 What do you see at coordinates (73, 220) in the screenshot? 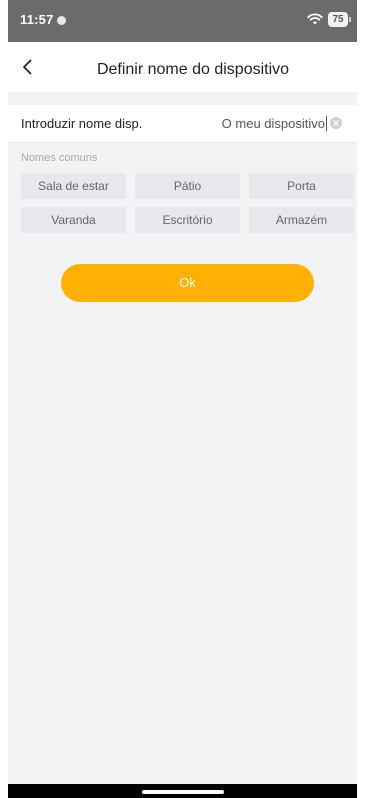
I see `chip-varanda: Varanda` at bounding box center [73, 220].